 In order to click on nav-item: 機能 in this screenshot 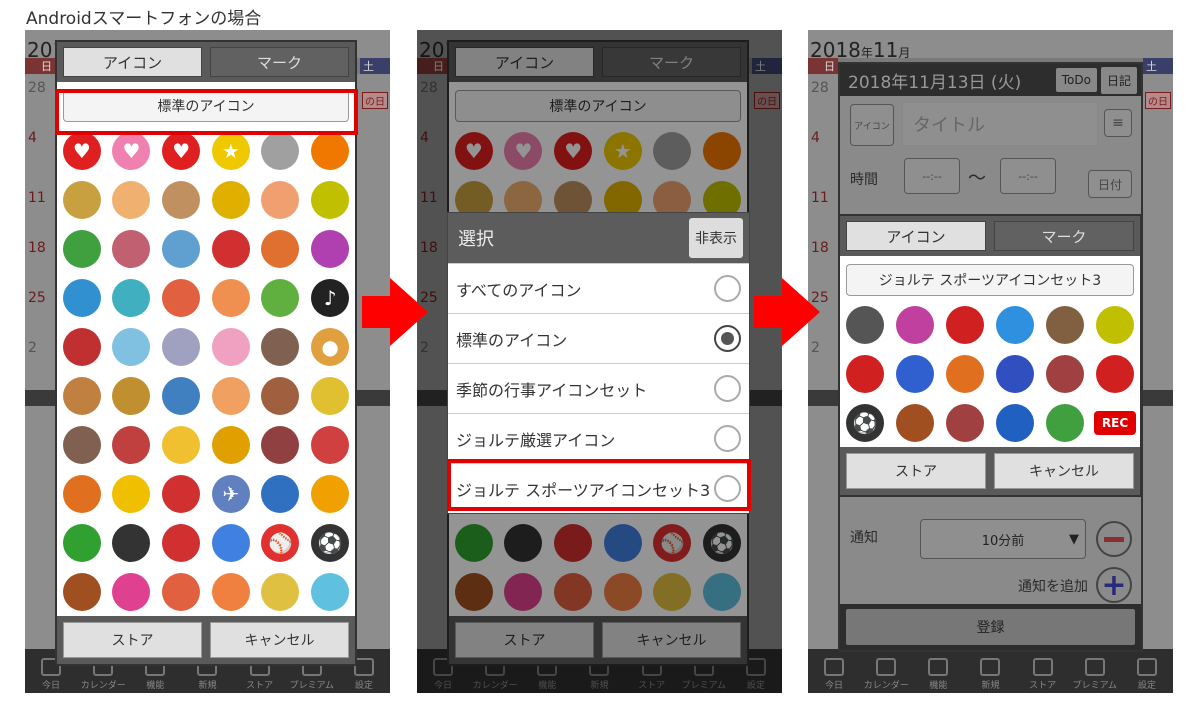, I will do `click(938, 674)`.